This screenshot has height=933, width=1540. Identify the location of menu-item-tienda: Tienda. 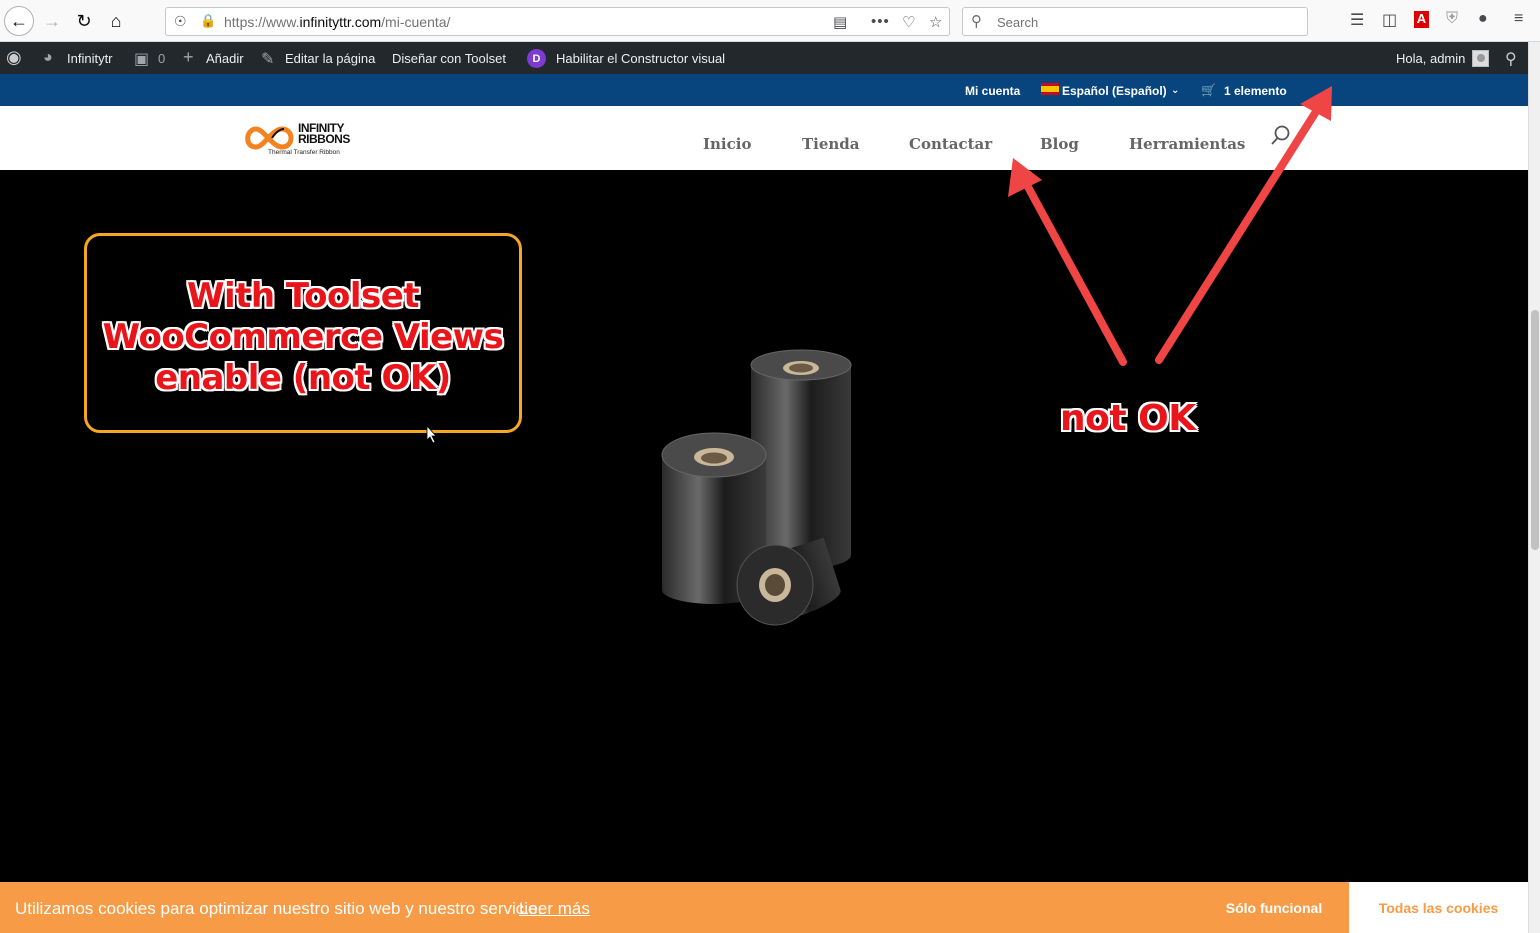
(831, 144).